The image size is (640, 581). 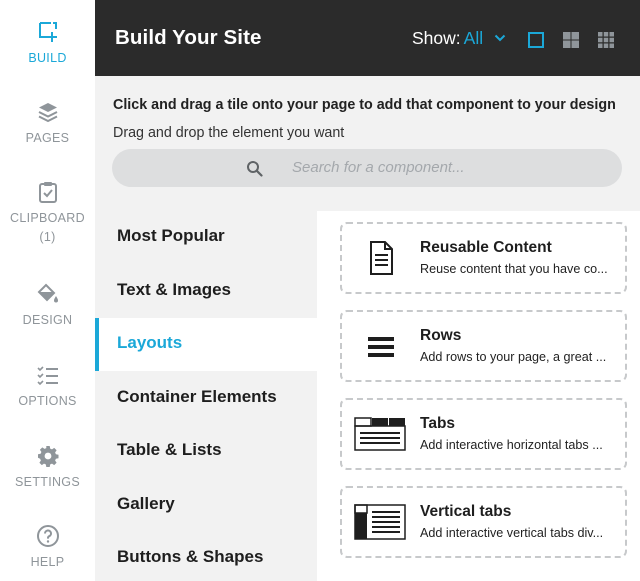 What do you see at coordinates (47, 124) in the screenshot?
I see `rail-item-pages: PAGES` at bounding box center [47, 124].